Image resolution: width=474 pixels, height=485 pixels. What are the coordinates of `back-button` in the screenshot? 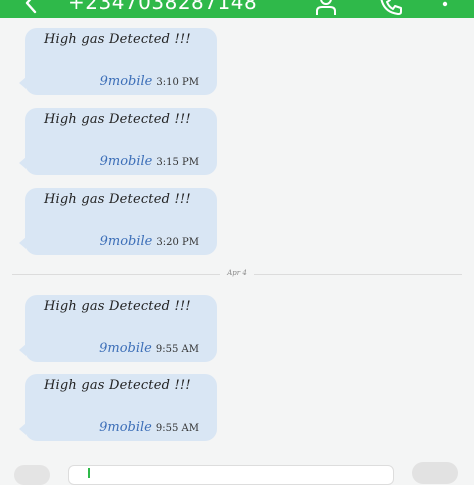 It's located at (31, 7).